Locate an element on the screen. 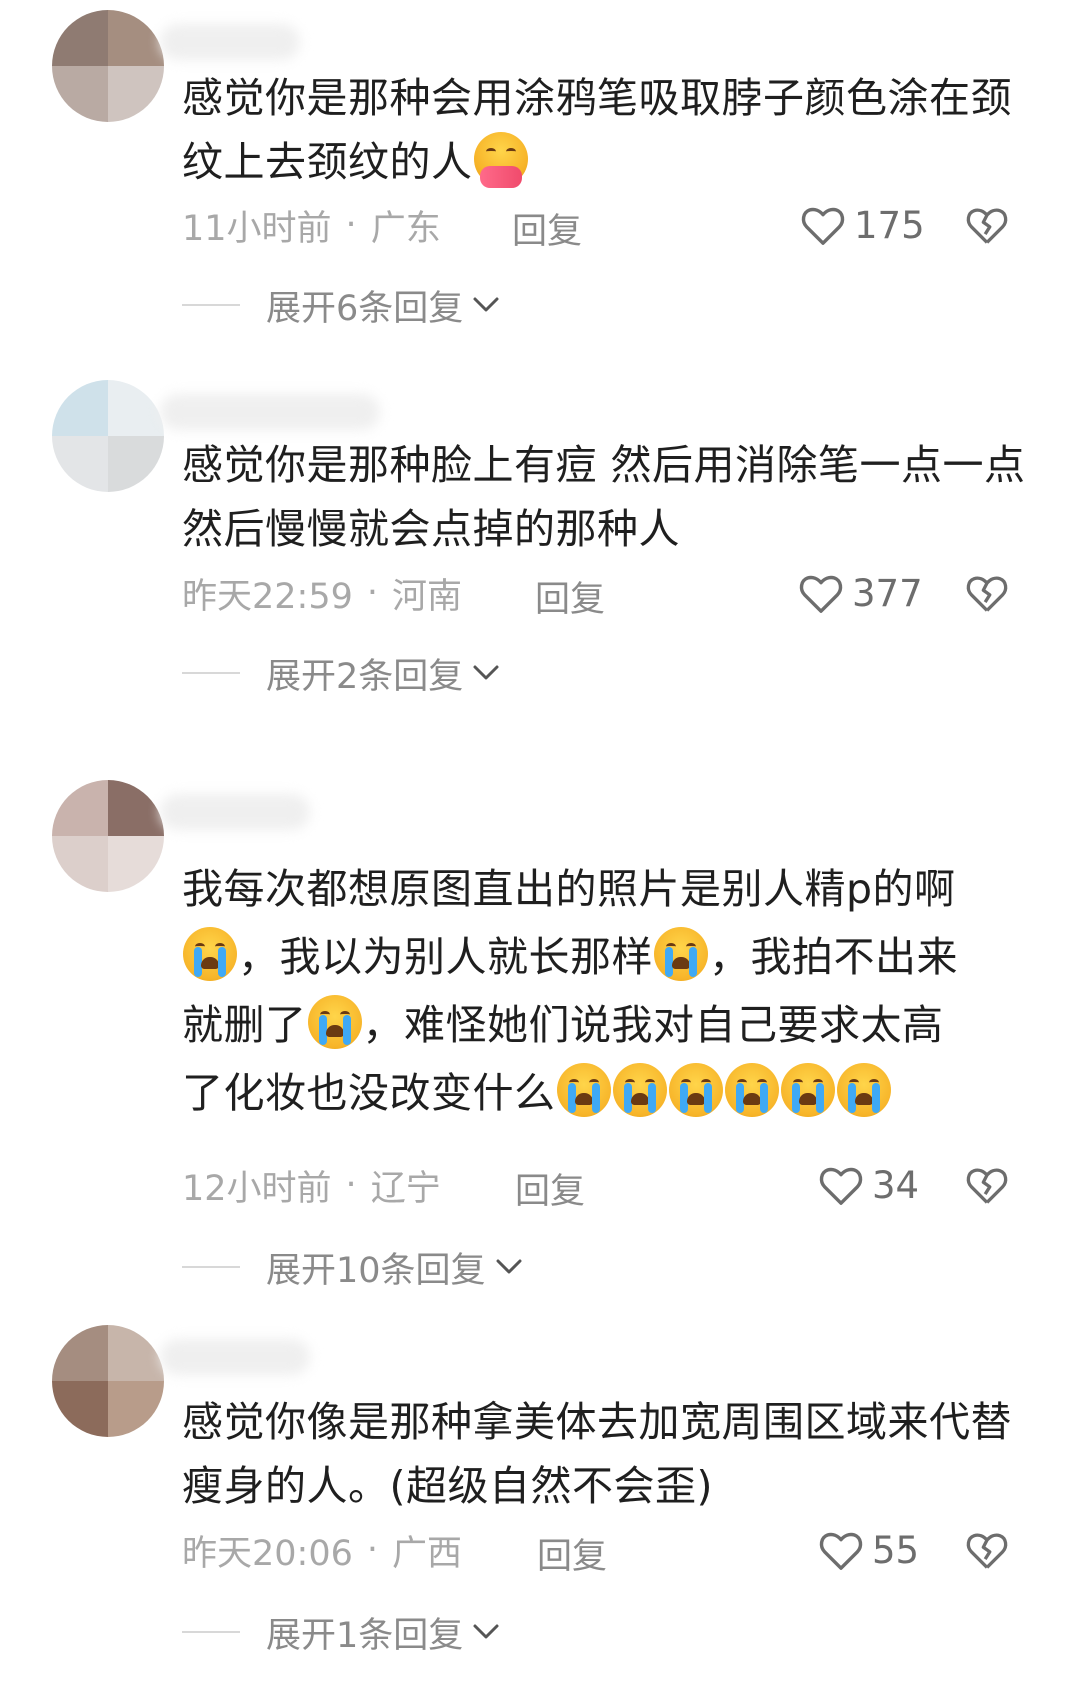 This screenshot has width=1080, height=1704. expand-replies-label: 展开2条回复 is located at coordinates (365, 676).